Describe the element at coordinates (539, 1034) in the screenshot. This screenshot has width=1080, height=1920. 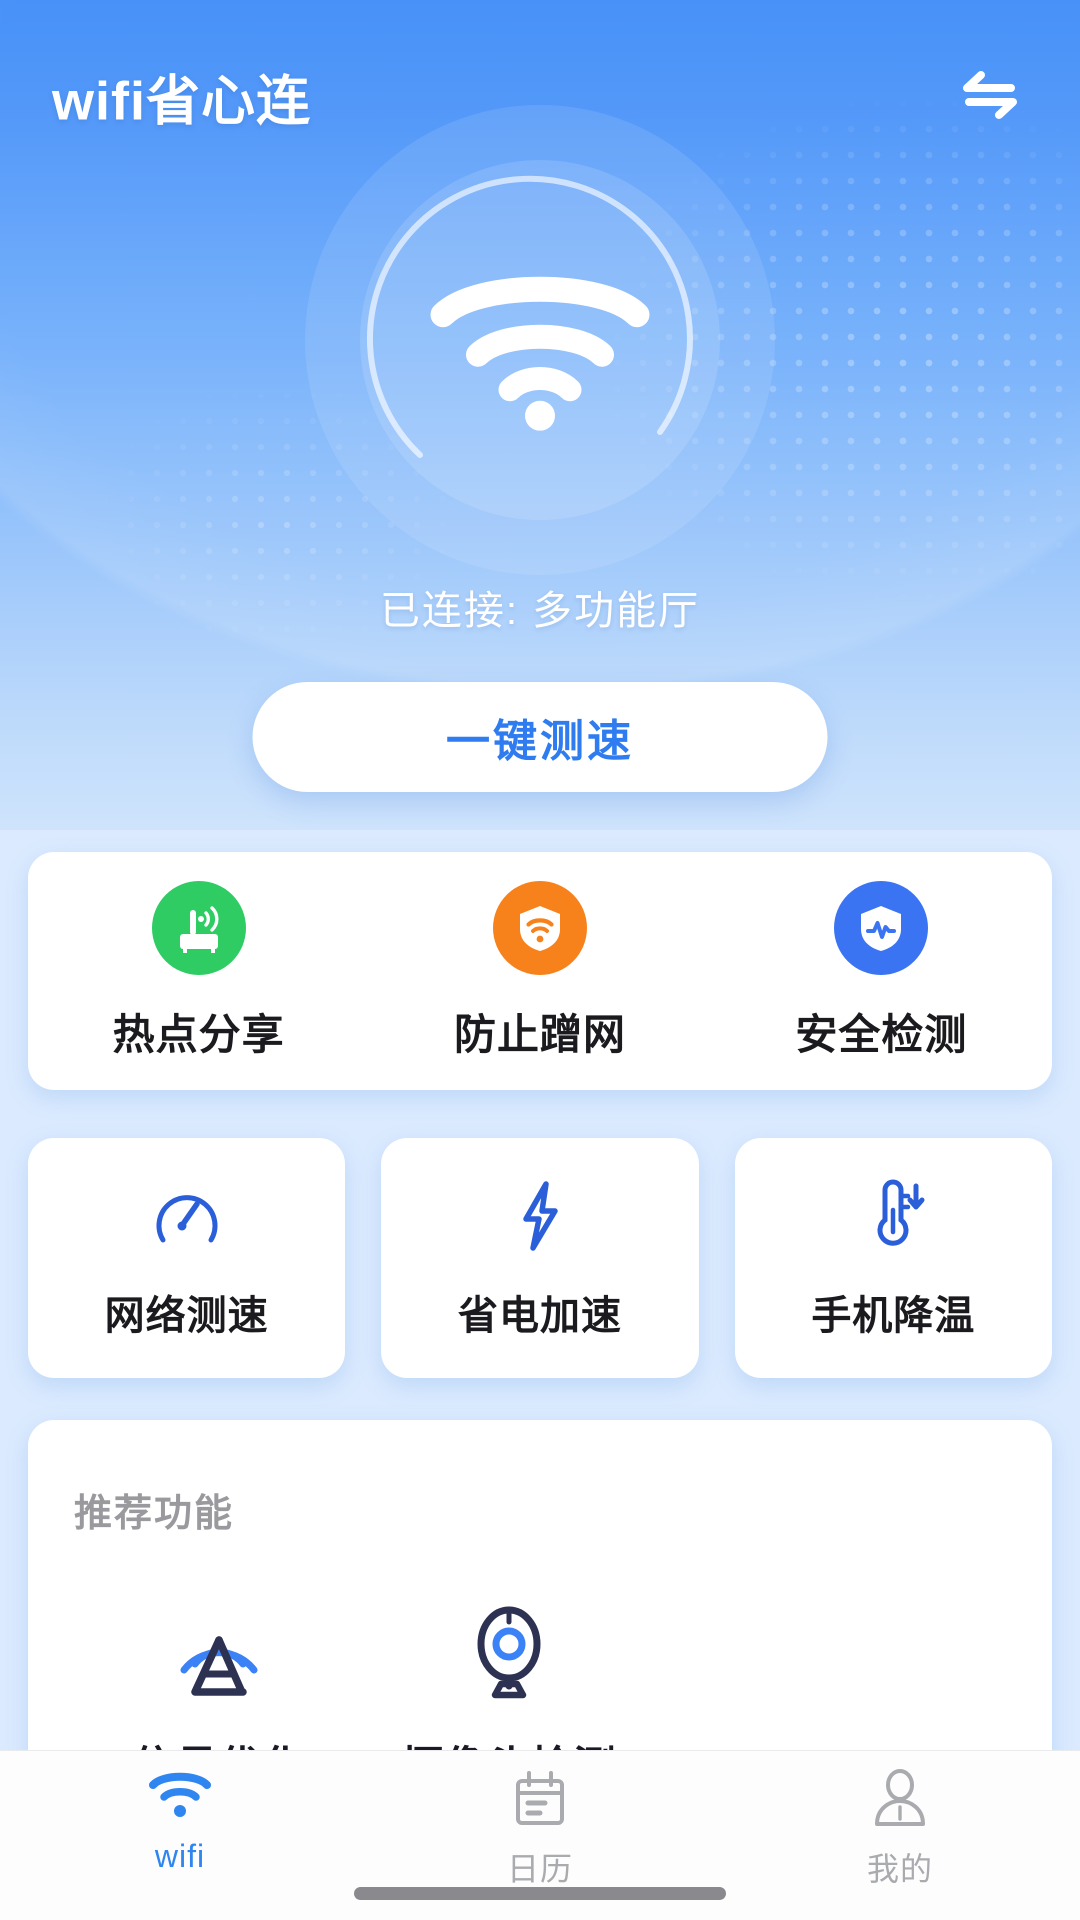
I see `quick-action-label: 防止蹭网` at that location.